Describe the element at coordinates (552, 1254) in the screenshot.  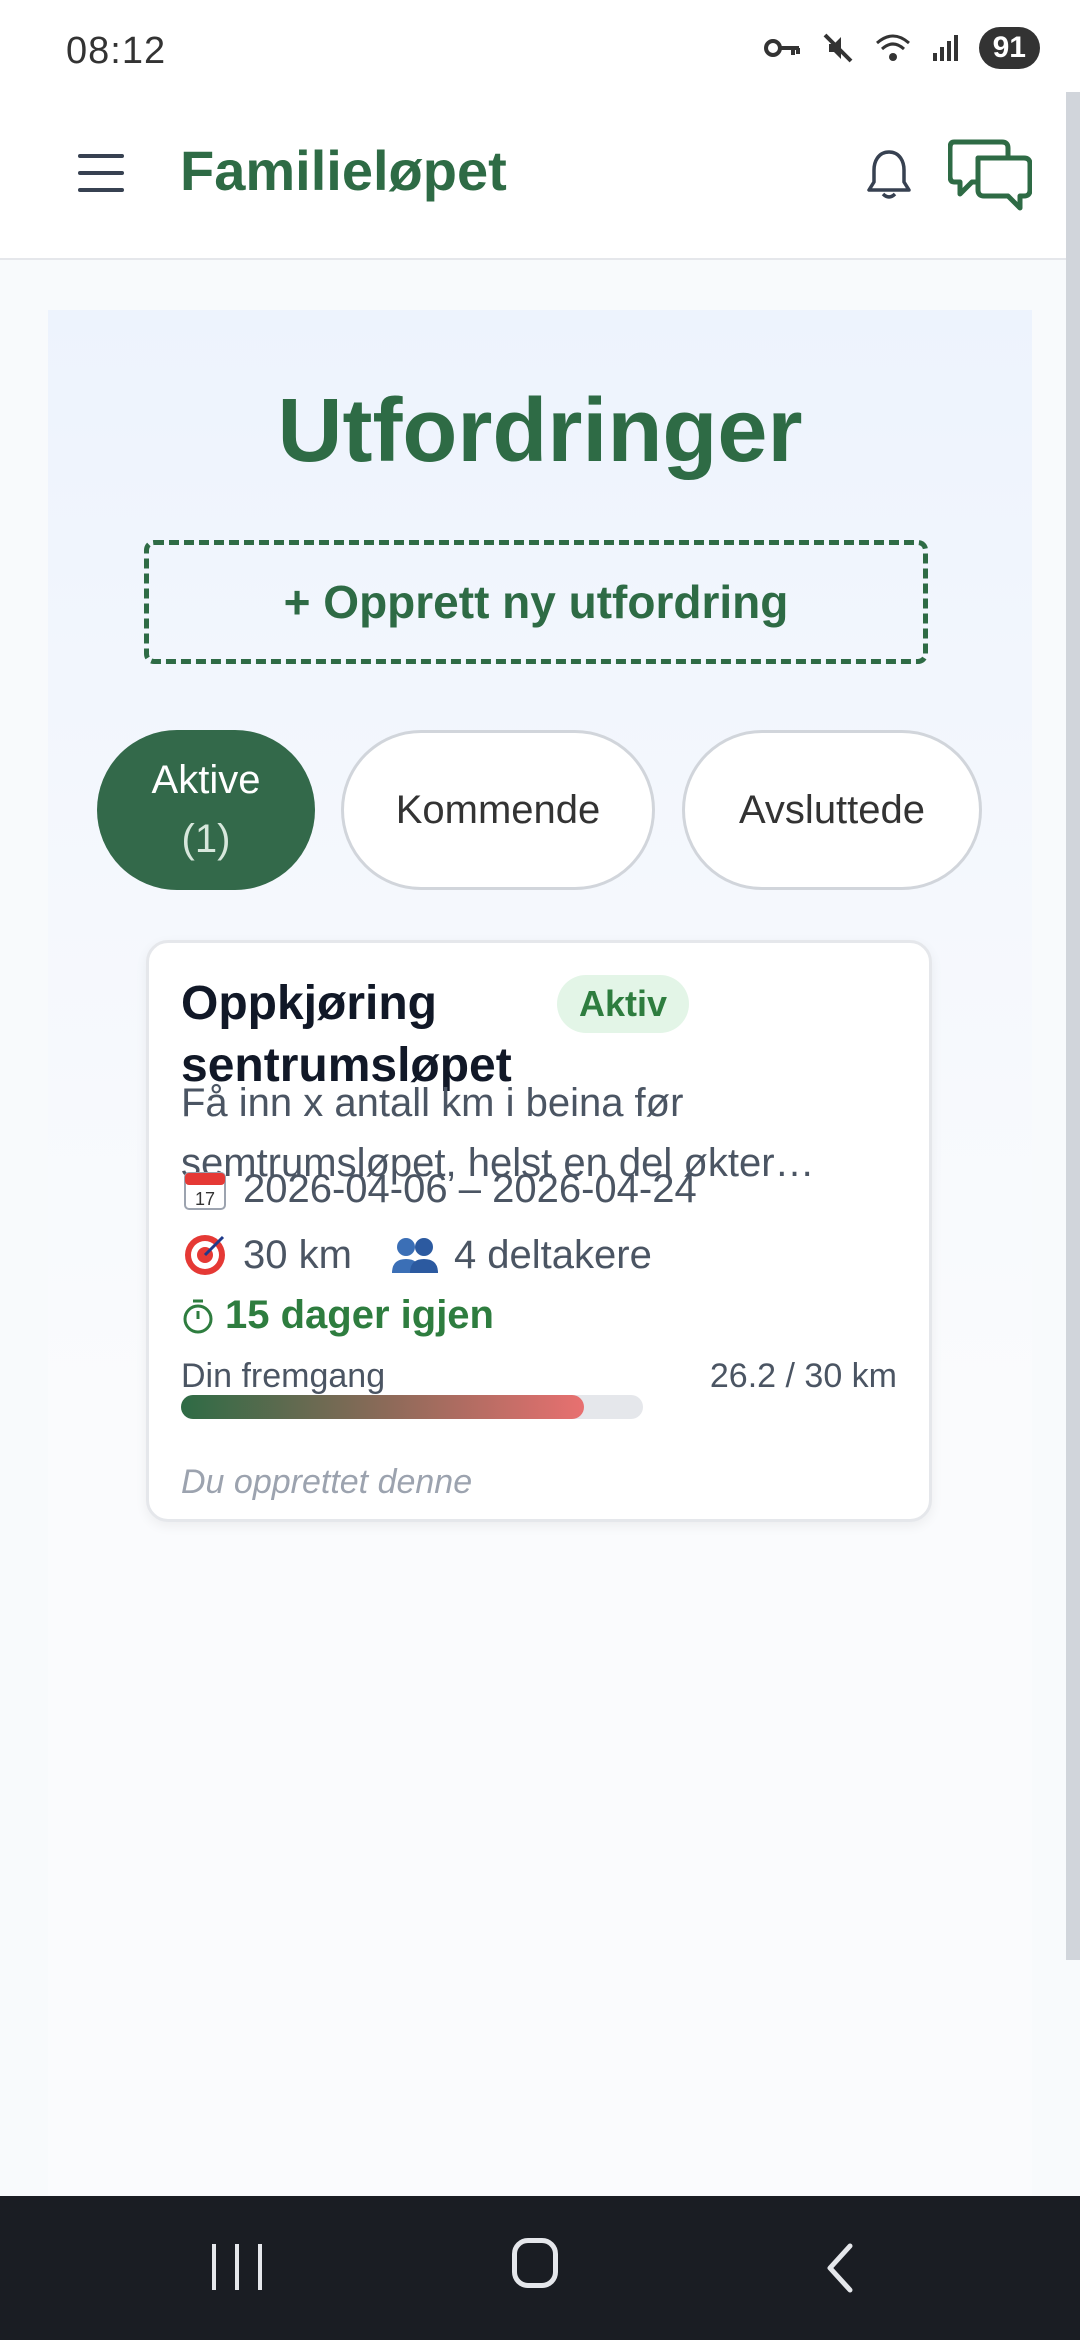
I see `challenge-participants: 4 deltakere` at that location.